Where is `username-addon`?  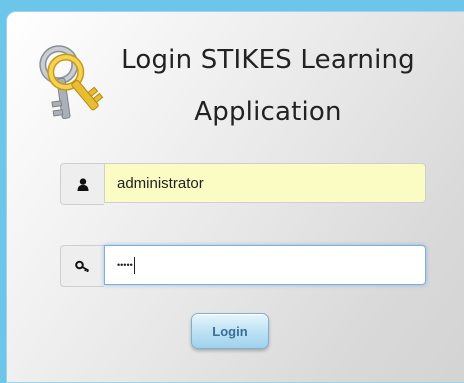
username-addon is located at coordinates (82, 184).